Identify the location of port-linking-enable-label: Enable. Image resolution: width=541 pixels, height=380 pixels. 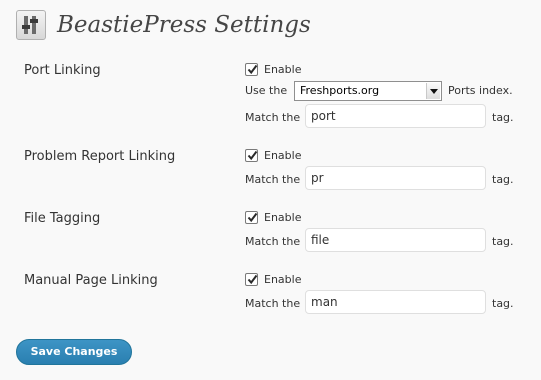
(283, 69).